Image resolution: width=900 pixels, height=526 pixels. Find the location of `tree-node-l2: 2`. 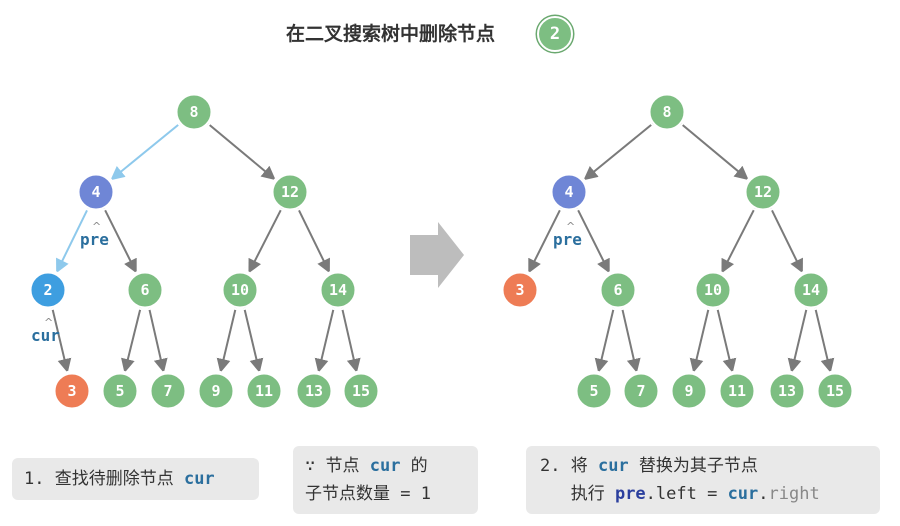

tree-node-l2: 2 is located at coordinates (48, 290).